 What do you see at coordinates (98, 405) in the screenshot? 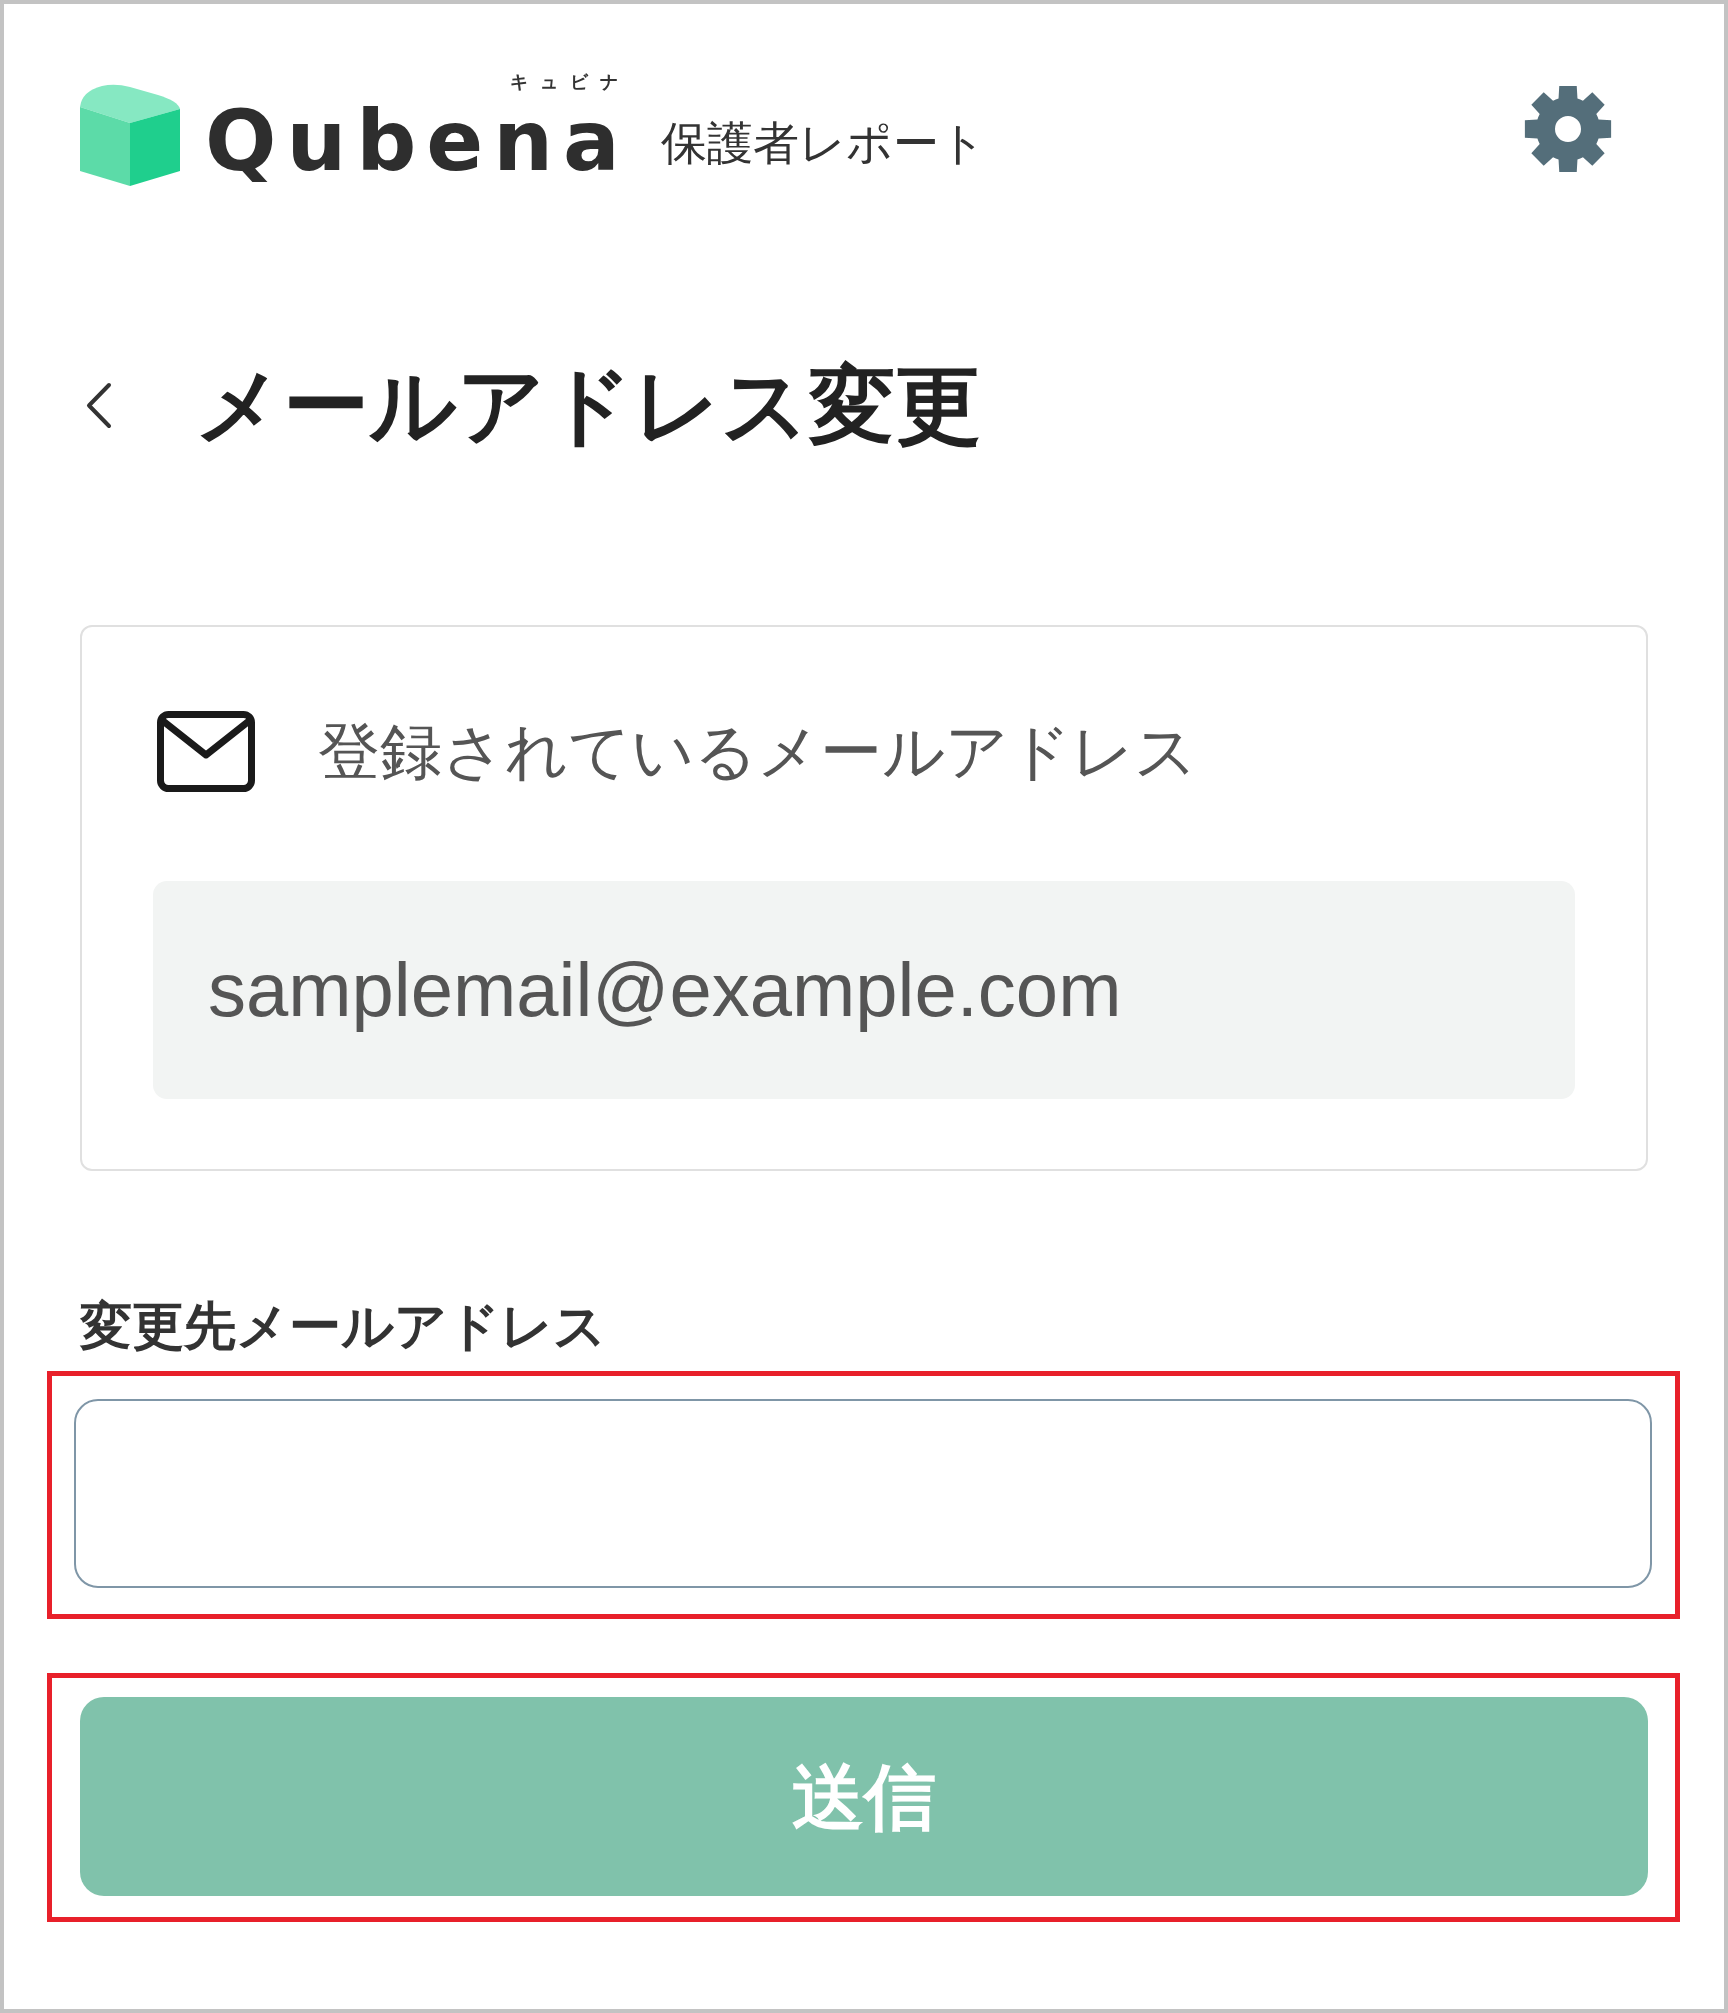
I see `chevron-left-icon` at bounding box center [98, 405].